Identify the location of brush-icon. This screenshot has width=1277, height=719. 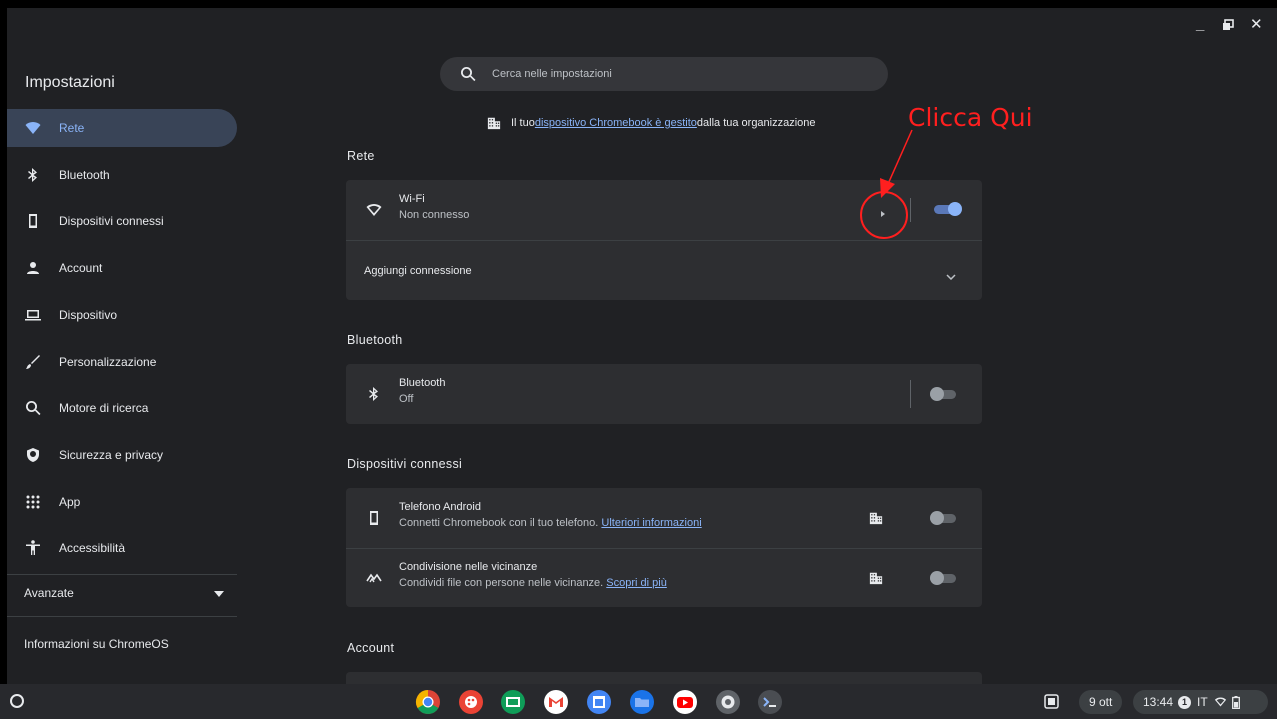
(33, 362).